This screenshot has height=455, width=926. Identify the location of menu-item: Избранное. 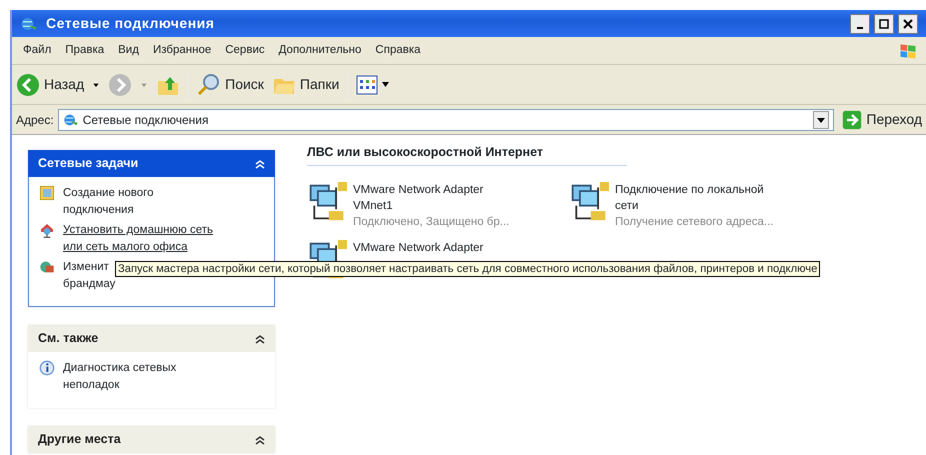
(182, 51).